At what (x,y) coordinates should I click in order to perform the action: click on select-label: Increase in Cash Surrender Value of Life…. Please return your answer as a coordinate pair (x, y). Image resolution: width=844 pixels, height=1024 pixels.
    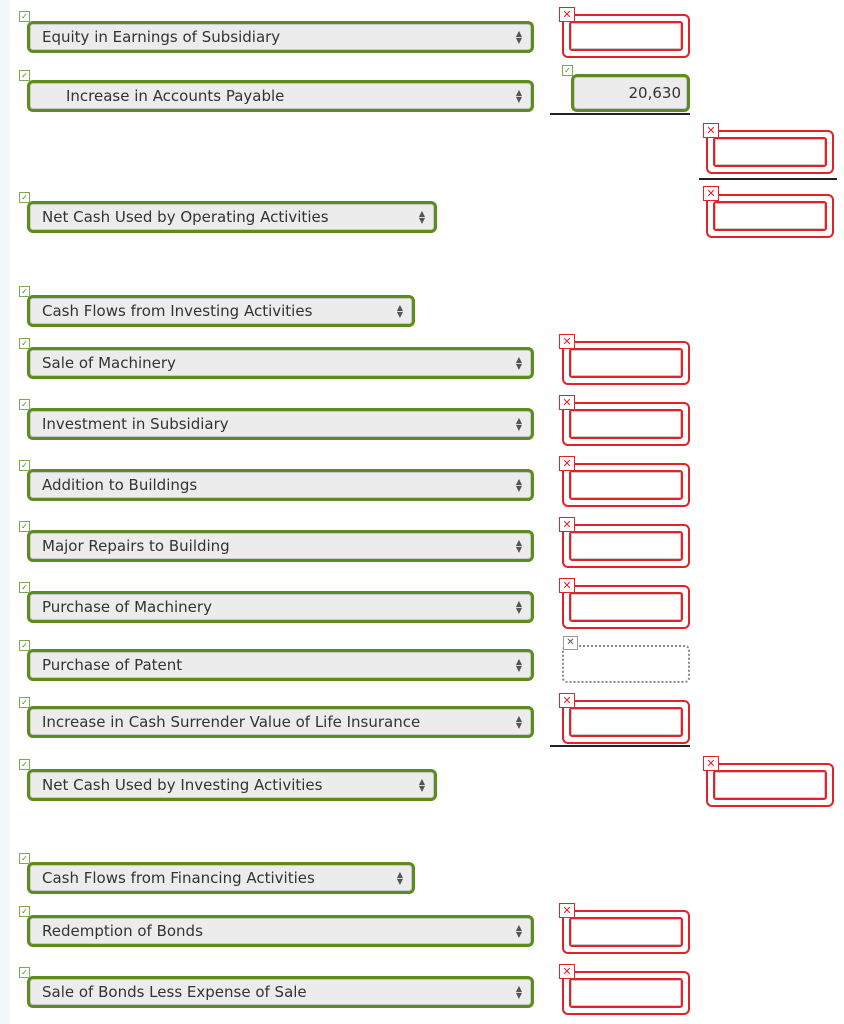
    Looking at the image, I should click on (231, 722).